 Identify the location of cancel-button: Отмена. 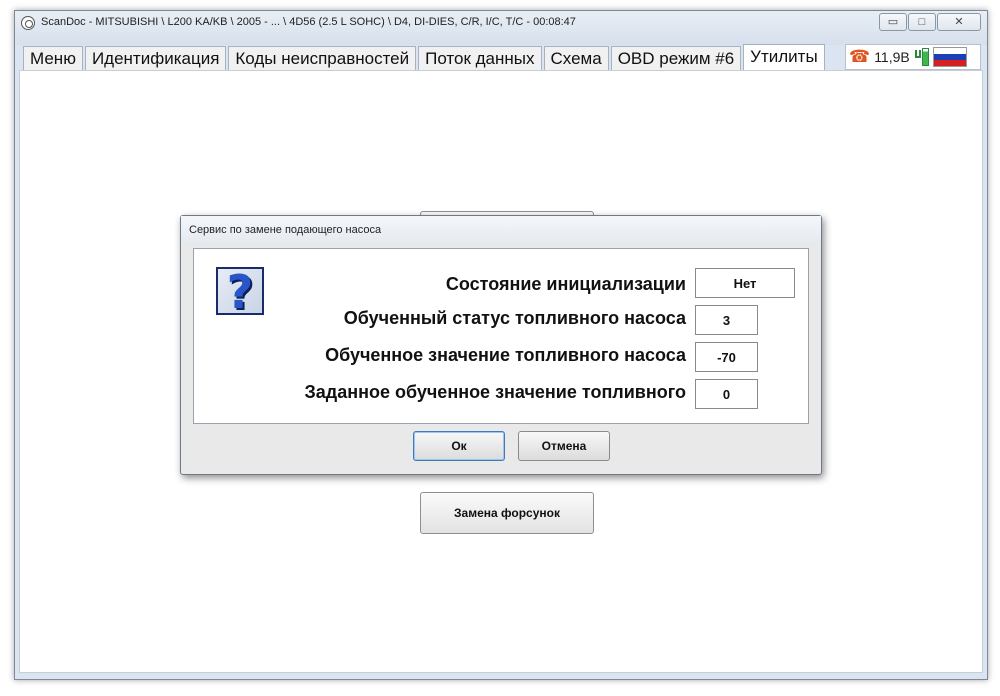
(564, 446).